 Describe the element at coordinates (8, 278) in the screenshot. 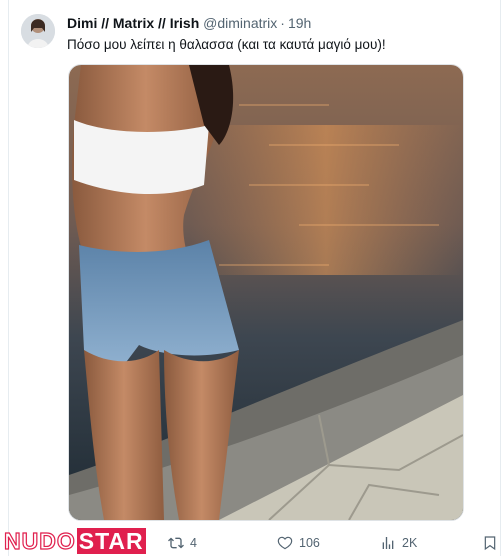

I see `timeline-divider-left` at that location.